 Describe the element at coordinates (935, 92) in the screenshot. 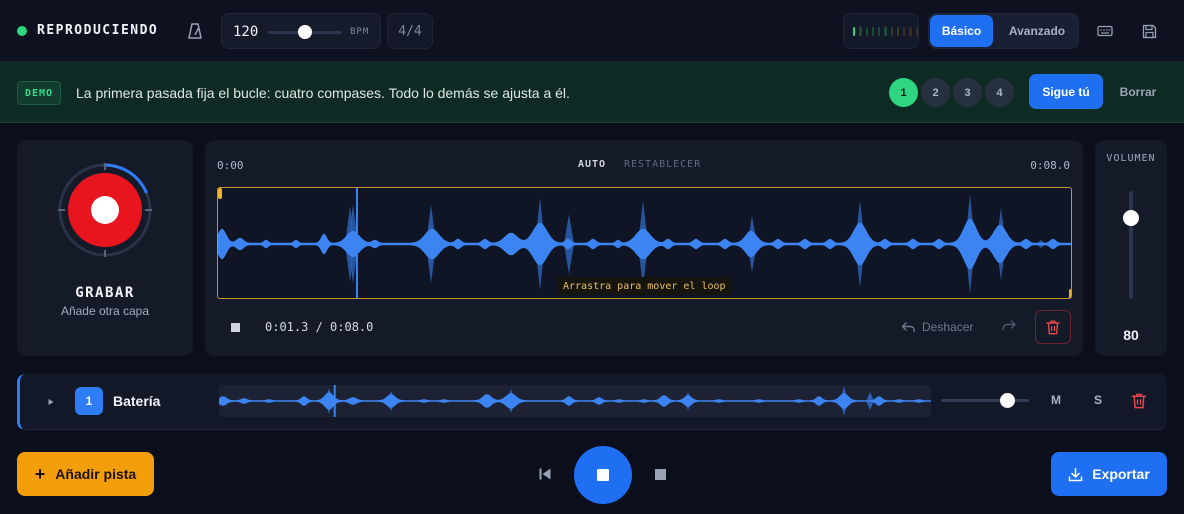

I see `step-2-button: 2` at that location.